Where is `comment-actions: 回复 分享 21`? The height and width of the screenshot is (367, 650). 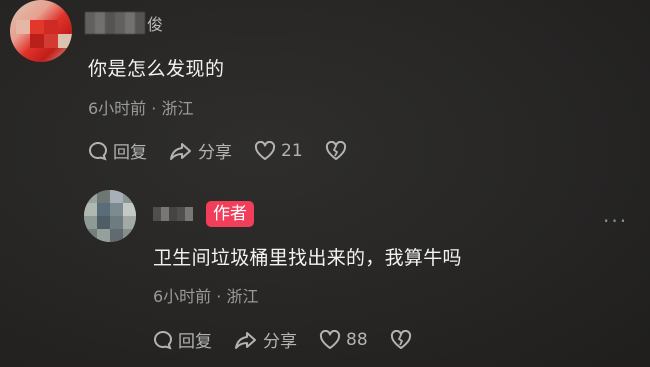
comment-actions: 回复 分享 21 is located at coordinates (231, 150).